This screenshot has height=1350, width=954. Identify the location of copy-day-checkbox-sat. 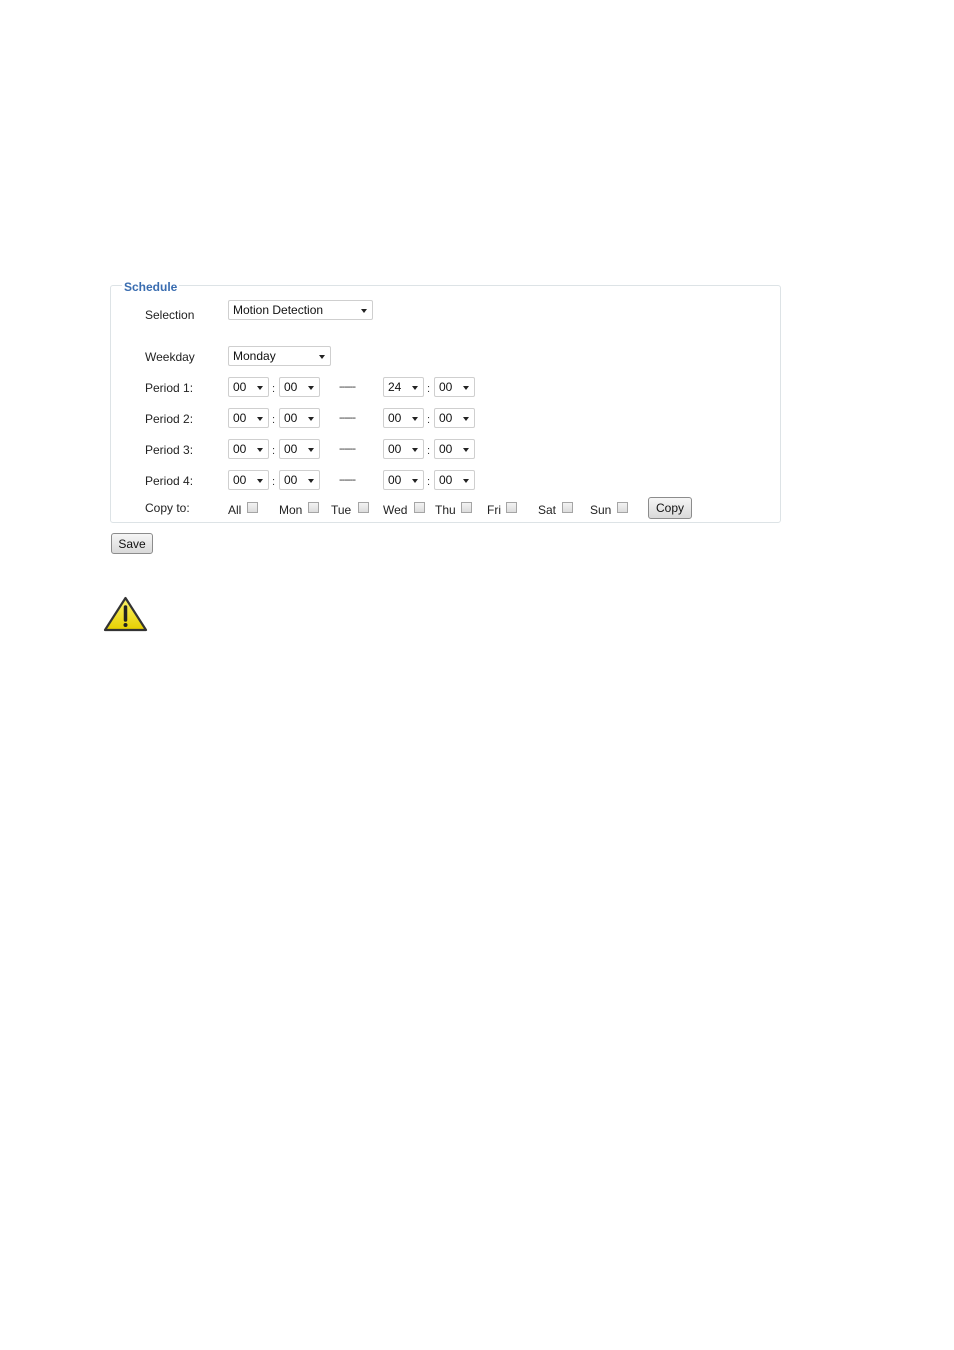
(567, 507).